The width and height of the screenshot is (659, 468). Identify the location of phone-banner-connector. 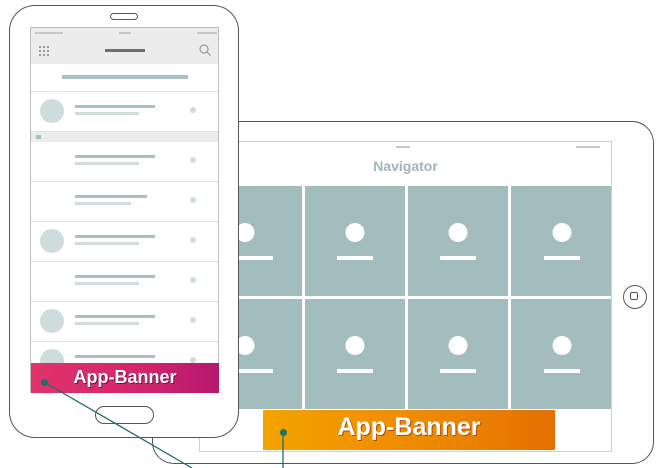
(118, 424).